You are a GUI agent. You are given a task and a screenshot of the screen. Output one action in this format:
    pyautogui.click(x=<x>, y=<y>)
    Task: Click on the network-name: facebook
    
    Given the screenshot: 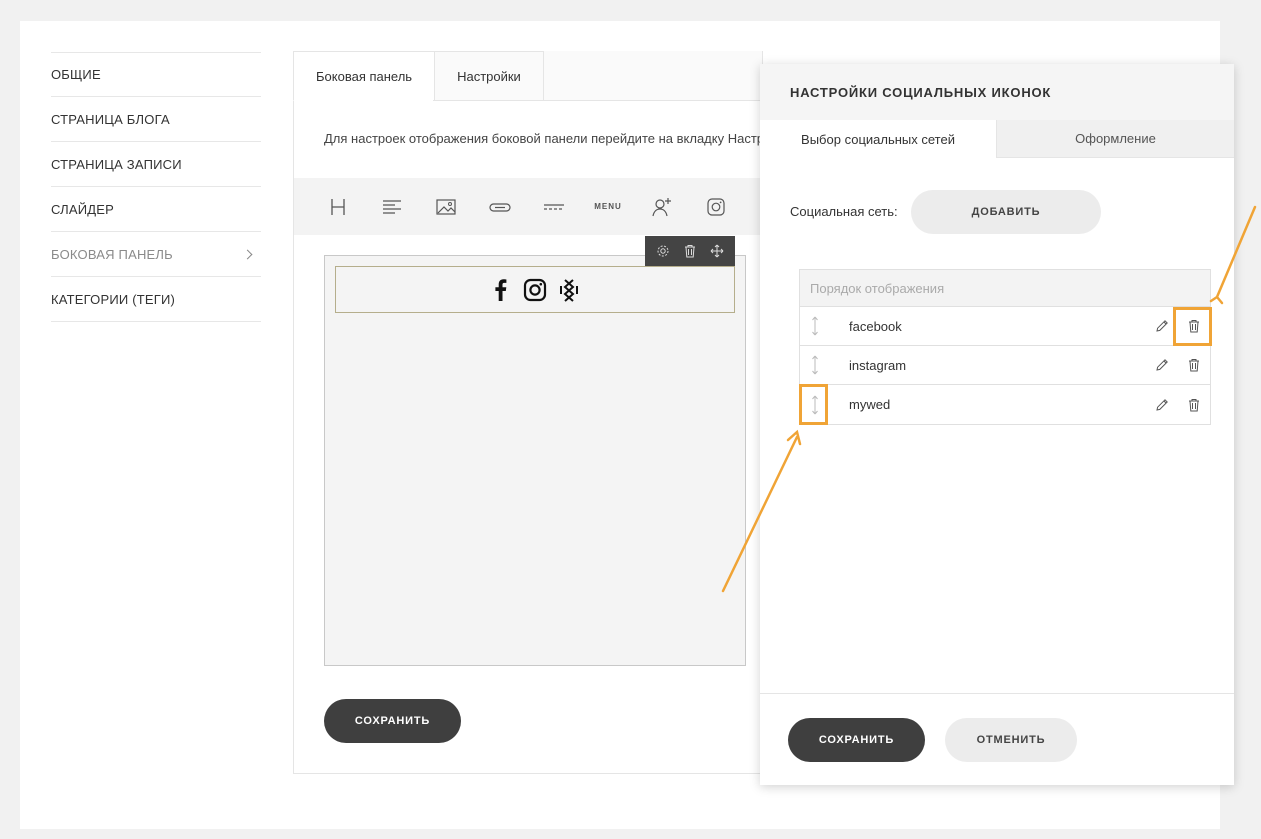 What is the action you would take?
    pyautogui.click(x=875, y=326)
    